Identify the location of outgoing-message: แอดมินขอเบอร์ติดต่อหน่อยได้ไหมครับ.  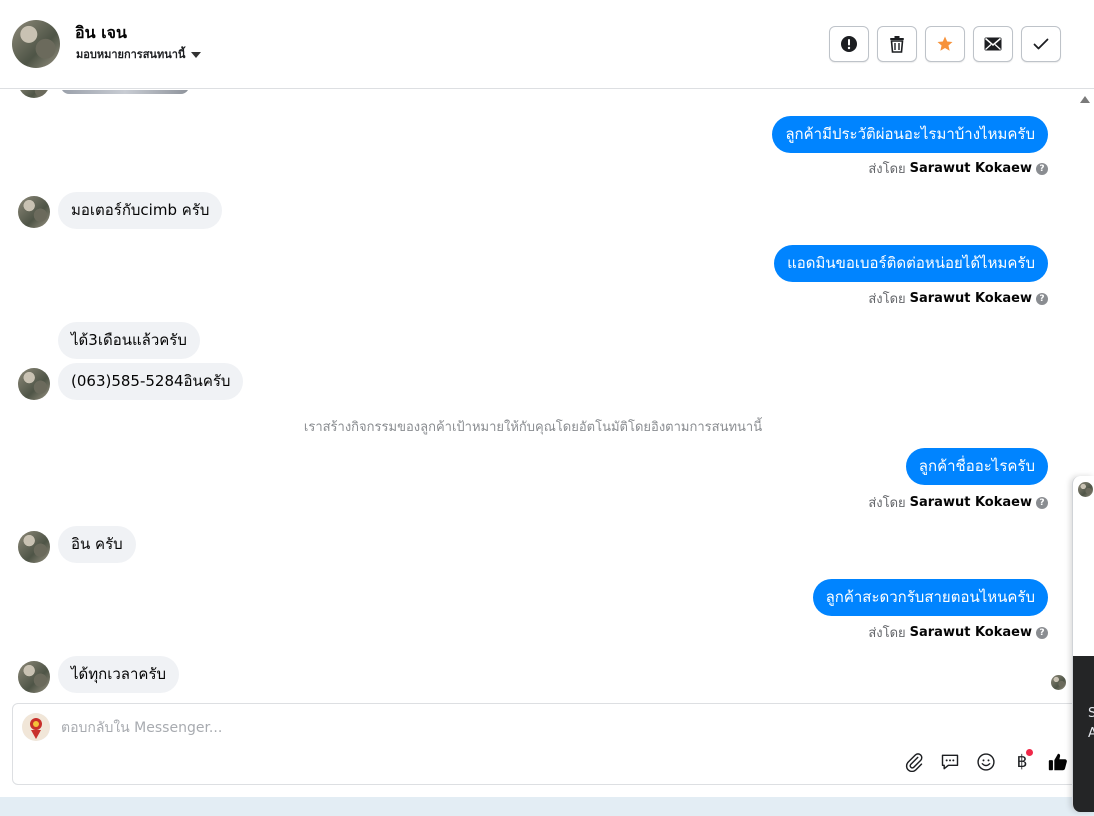
(911, 263).